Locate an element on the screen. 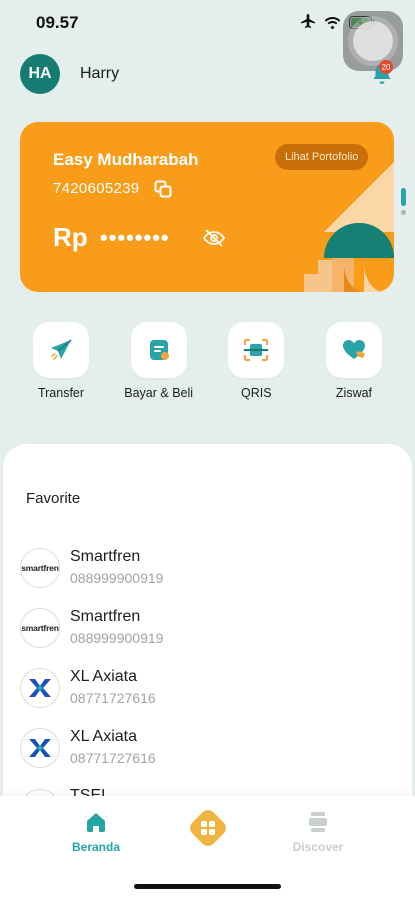 Image resolution: width=415 pixels, height=897 pixels. card-title: Easy Mudharabah is located at coordinates (126, 159).